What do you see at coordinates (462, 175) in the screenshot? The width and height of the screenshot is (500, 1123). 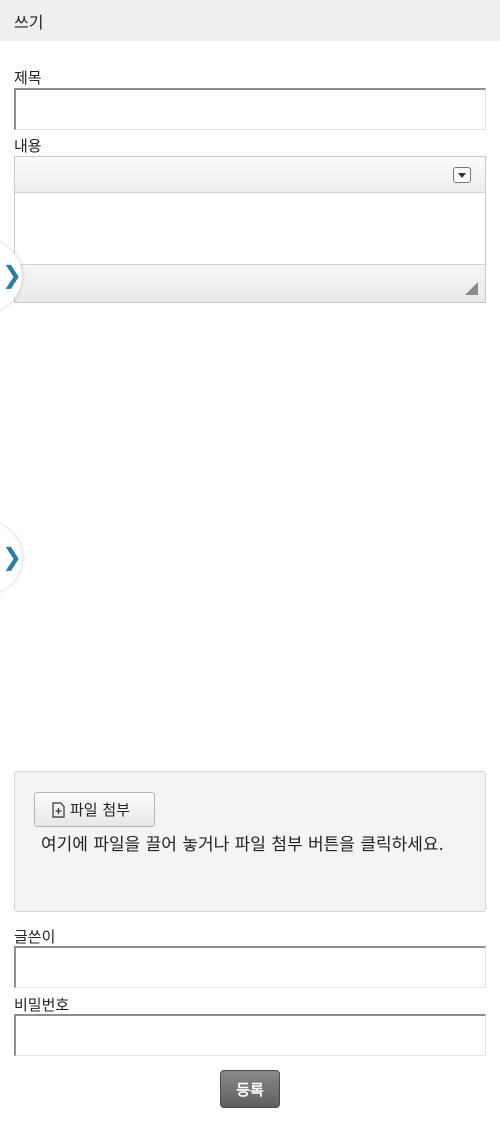 I see `chevron-down-icon` at bounding box center [462, 175].